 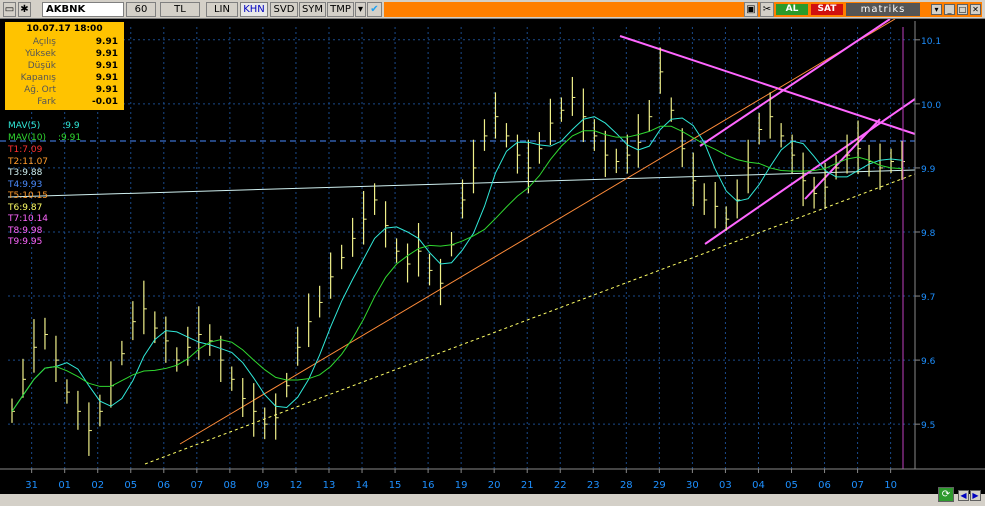 What do you see at coordinates (883, 9) in the screenshot?
I see `brand-logo: matriks` at bounding box center [883, 9].